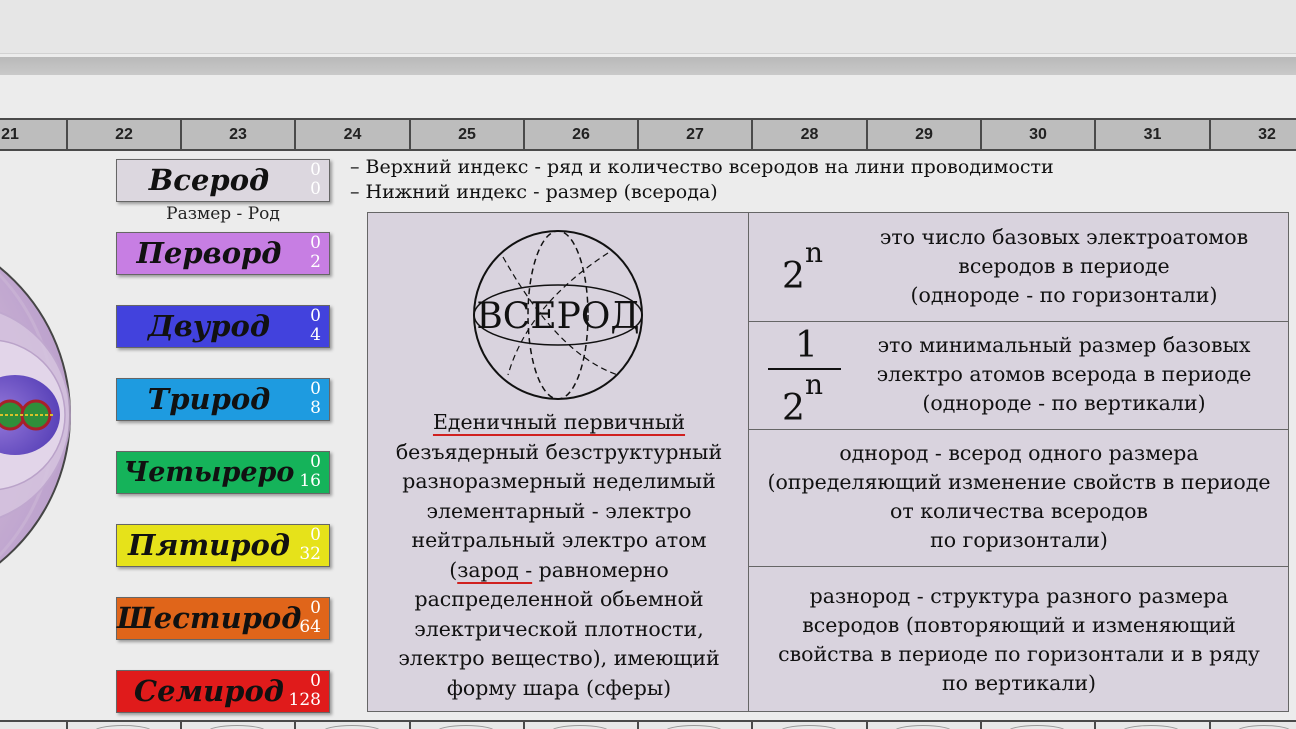 The height and width of the screenshot is (729, 1296). What do you see at coordinates (600, 569) in the screenshot?
I see `description-line: равномерно` at bounding box center [600, 569].